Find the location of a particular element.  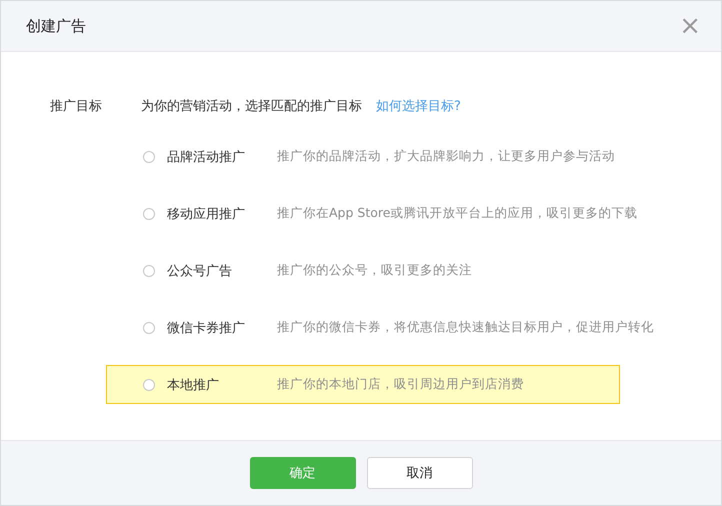

option-label: 本地推广 is located at coordinates (222, 385).